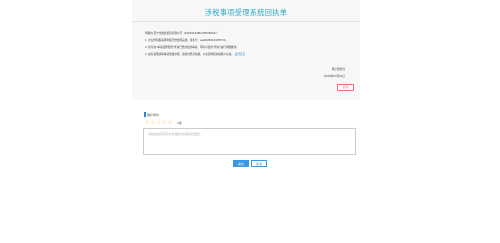 The height and width of the screenshot is (243, 500). Describe the element at coordinates (246, 12) in the screenshot. I see `receipt-title: 涉税事项受理系统回执单` at that location.